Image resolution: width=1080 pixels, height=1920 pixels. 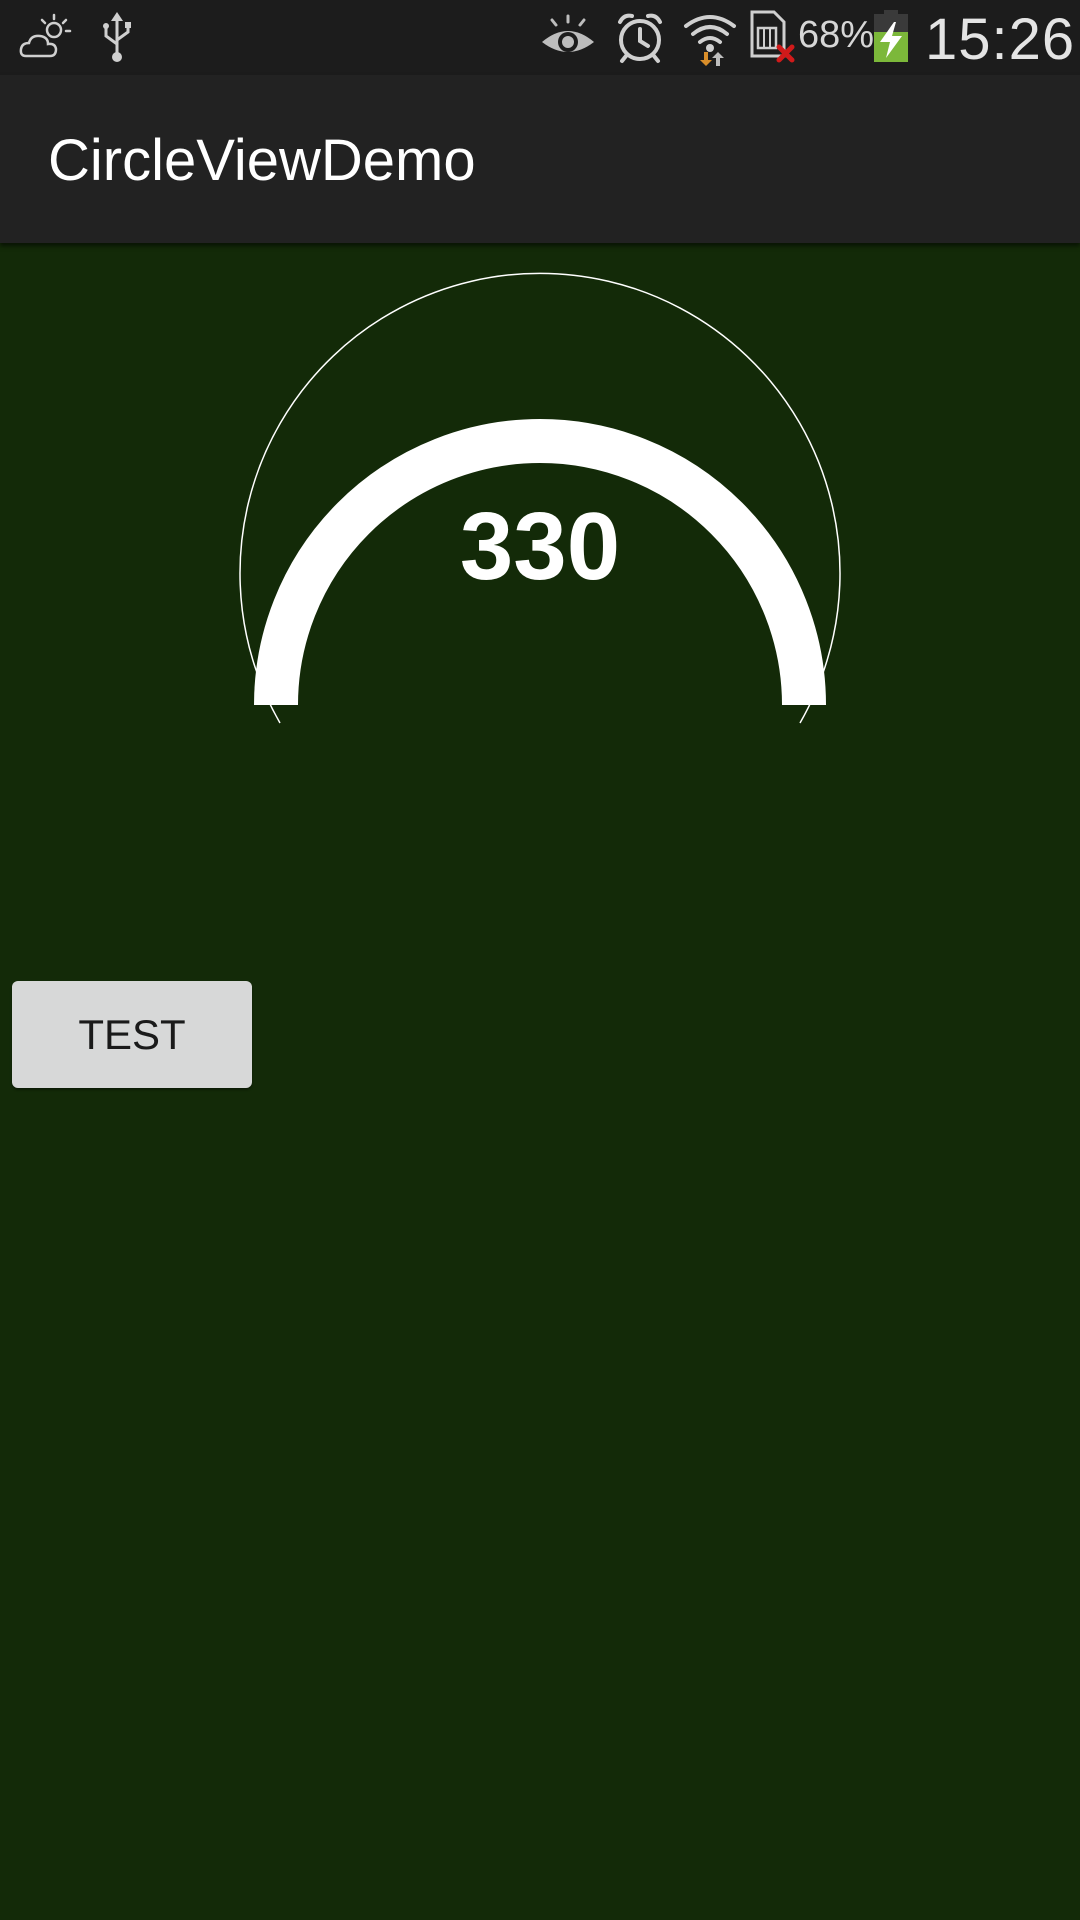 I want to click on alarm-icon, so click(x=640, y=40).